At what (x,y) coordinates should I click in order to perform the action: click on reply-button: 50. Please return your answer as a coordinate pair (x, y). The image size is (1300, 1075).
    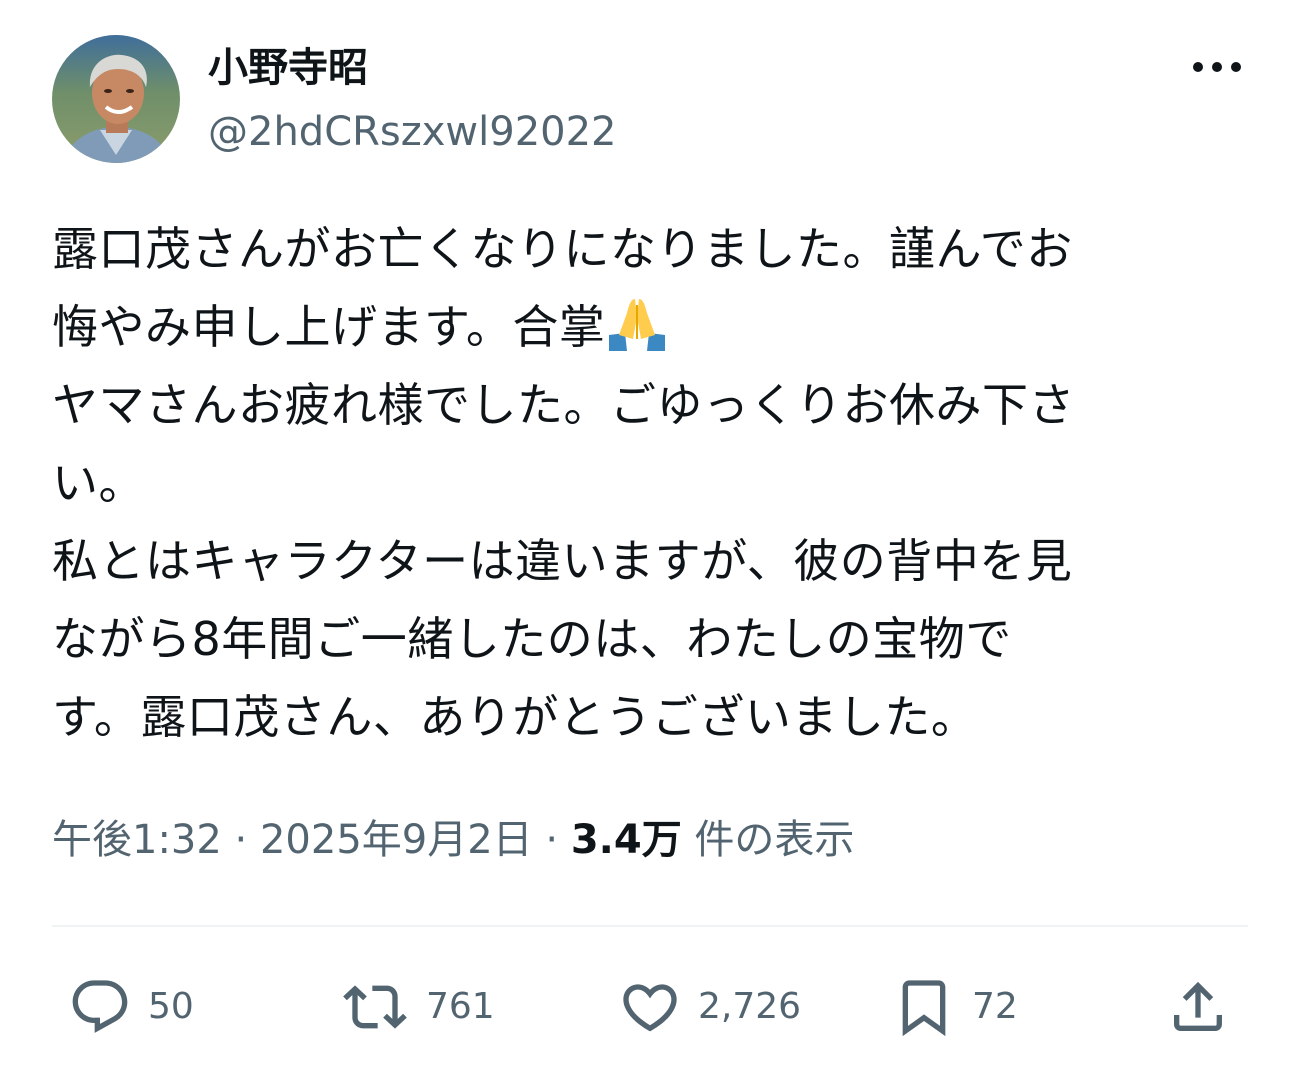
    Looking at the image, I should click on (131, 1007).